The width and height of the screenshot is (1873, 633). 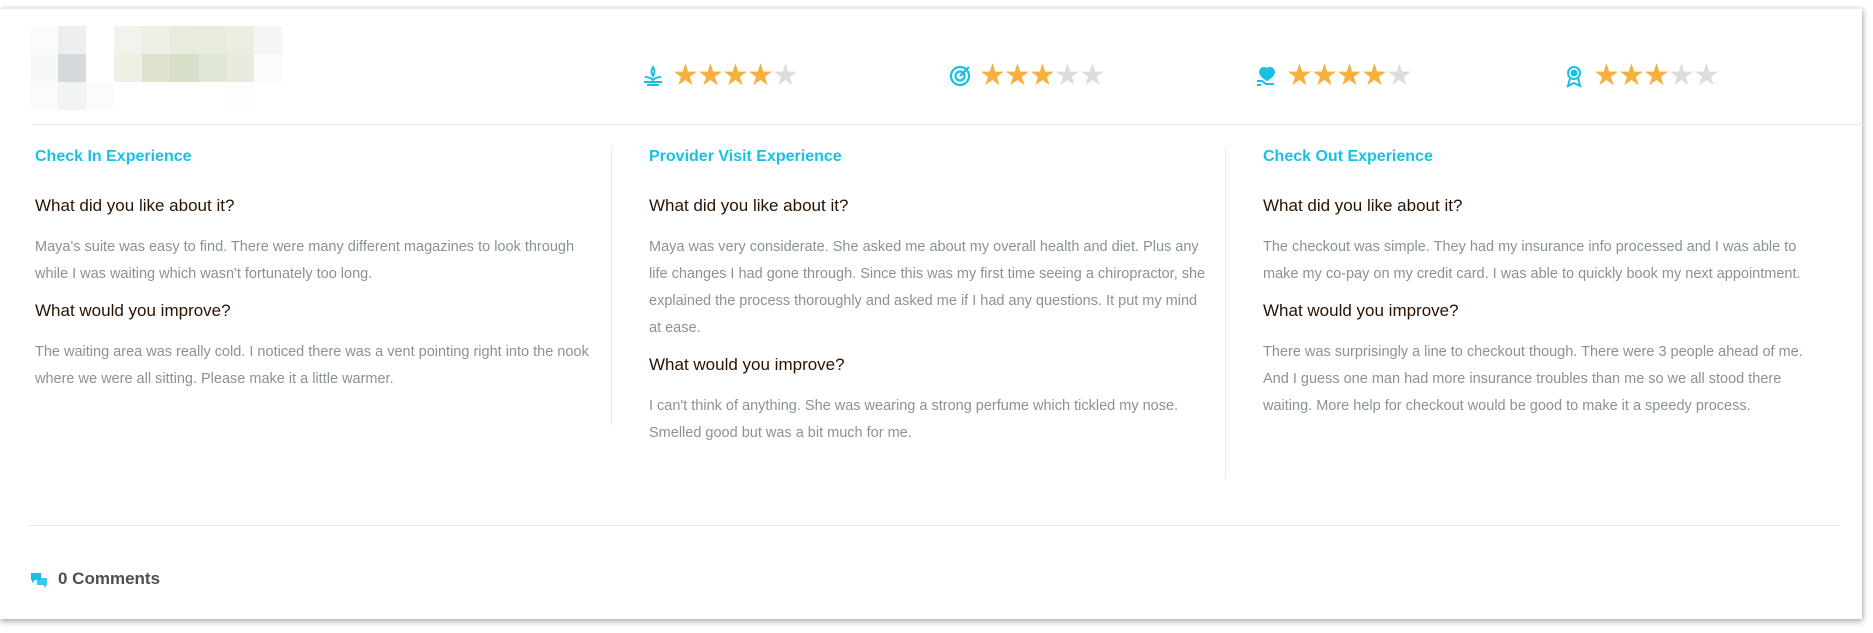 What do you see at coordinates (745, 156) in the screenshot?
I see `section-title: Provider Visit Experience` at bounding box center [745, 156].